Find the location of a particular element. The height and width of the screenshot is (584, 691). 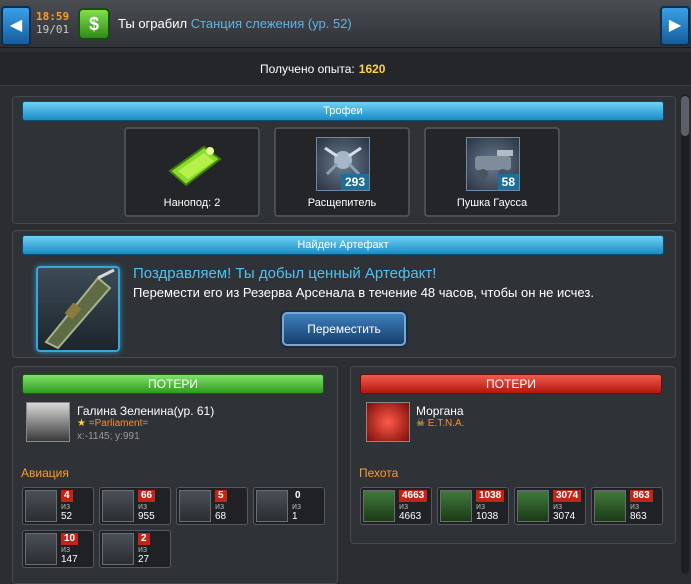

trophy-label: Пушка Гаусса is located at coordinates (492, 203).